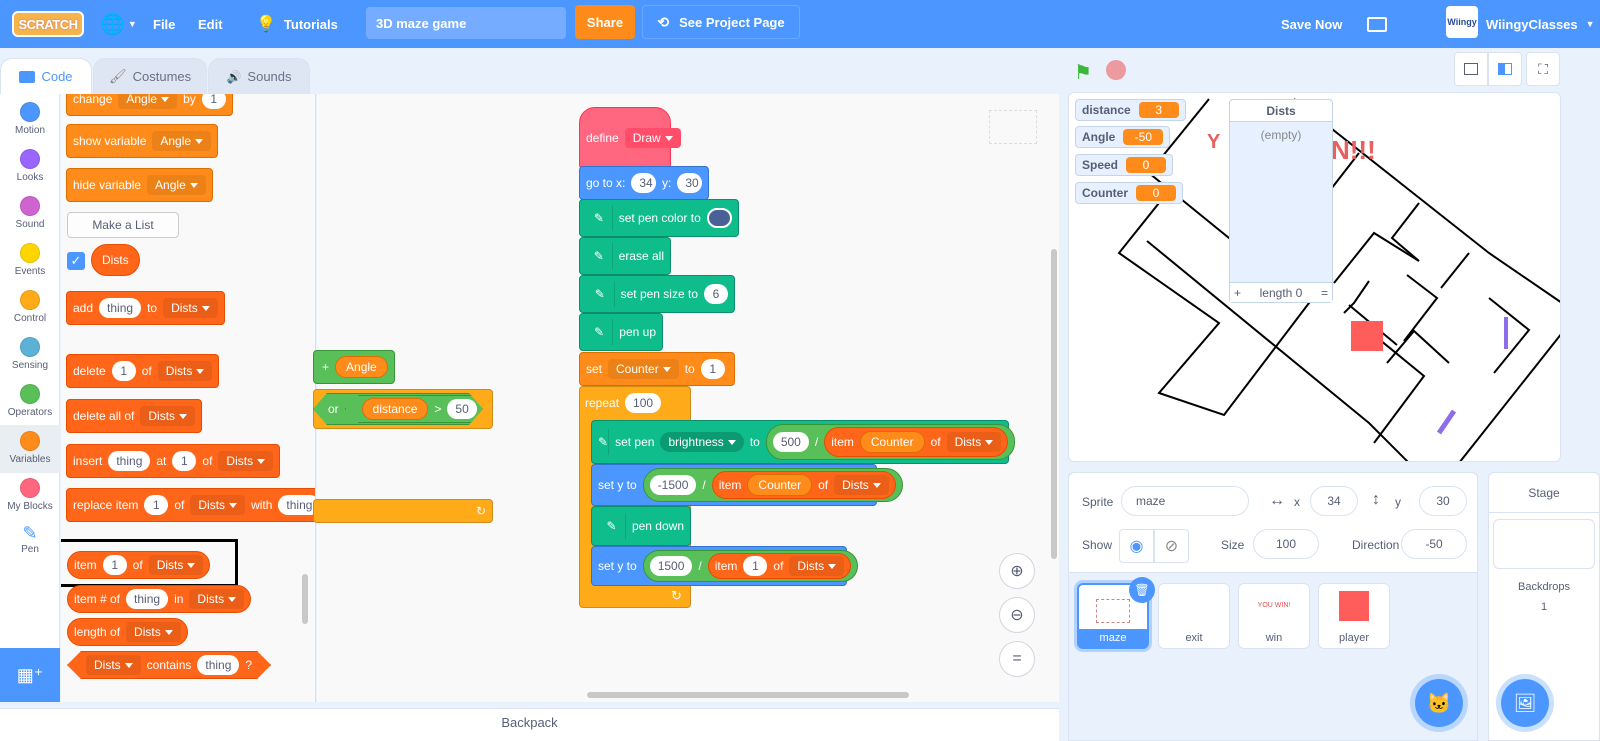 This screenshot has width=1600, height=741. I want to click on show-visible-button: ◉, so click(1136, 546).